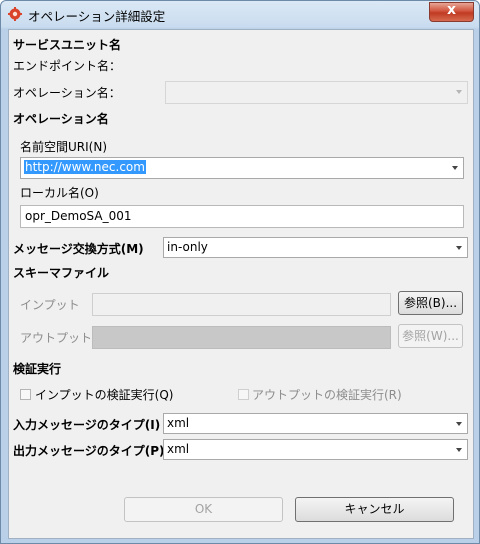 The width and height of the screenshot is (480, 544). What do you see at coordinates (87, 425) in the screenshot?
I see `input-message-type-label: 入力メッセージのタイプ(I)` at bounding box center [87, 425].